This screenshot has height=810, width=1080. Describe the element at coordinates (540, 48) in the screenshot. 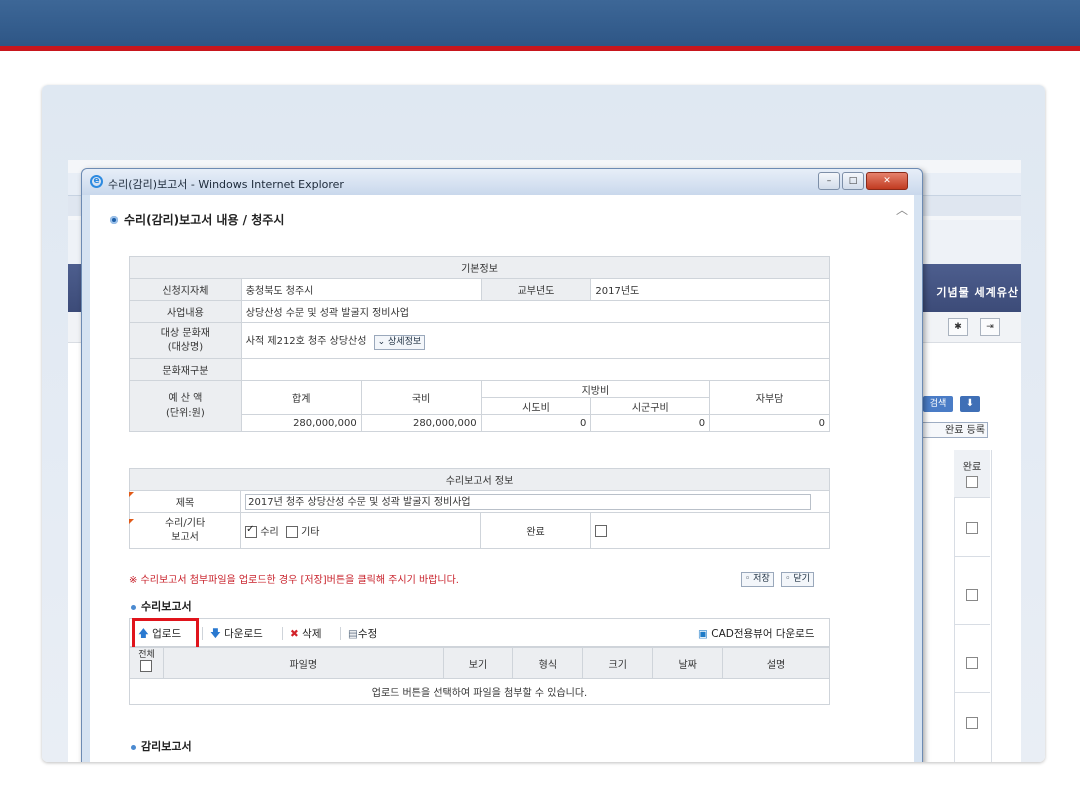

I see `slide-top-red-stripe` at that location.